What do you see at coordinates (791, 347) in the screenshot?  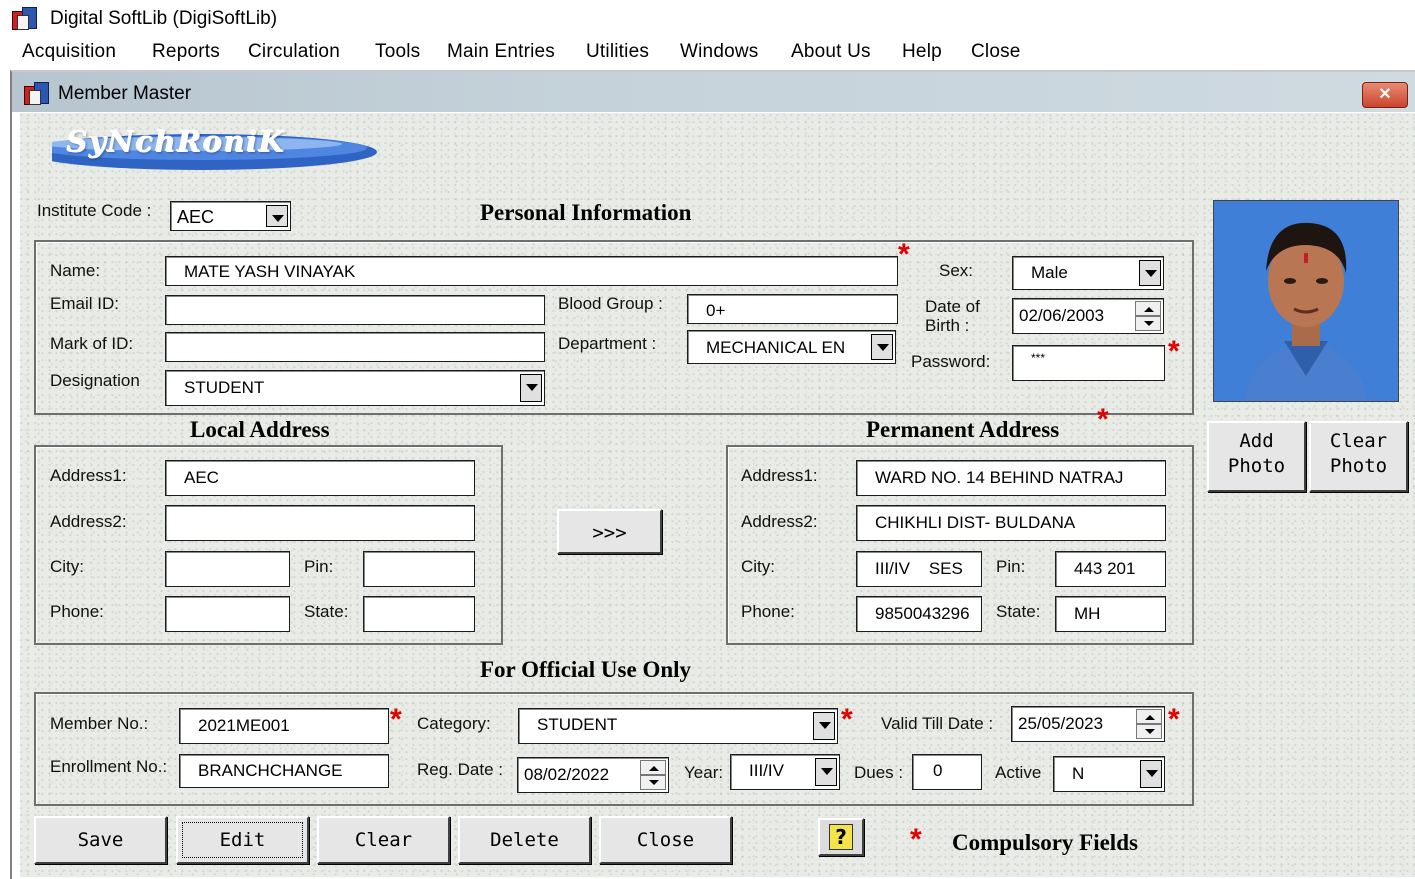 I see `department-combo: MECHANICAL EN` at bounding box center [791, 347].